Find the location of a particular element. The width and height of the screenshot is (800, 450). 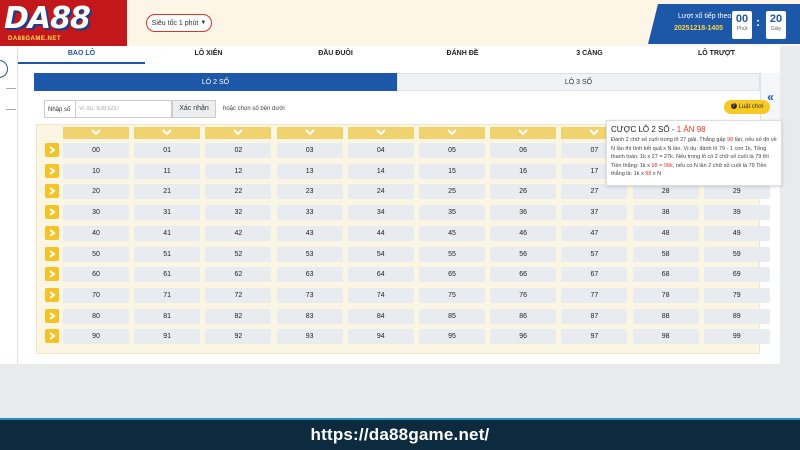

number-cell: 50 is located at coordinates (96, 254).